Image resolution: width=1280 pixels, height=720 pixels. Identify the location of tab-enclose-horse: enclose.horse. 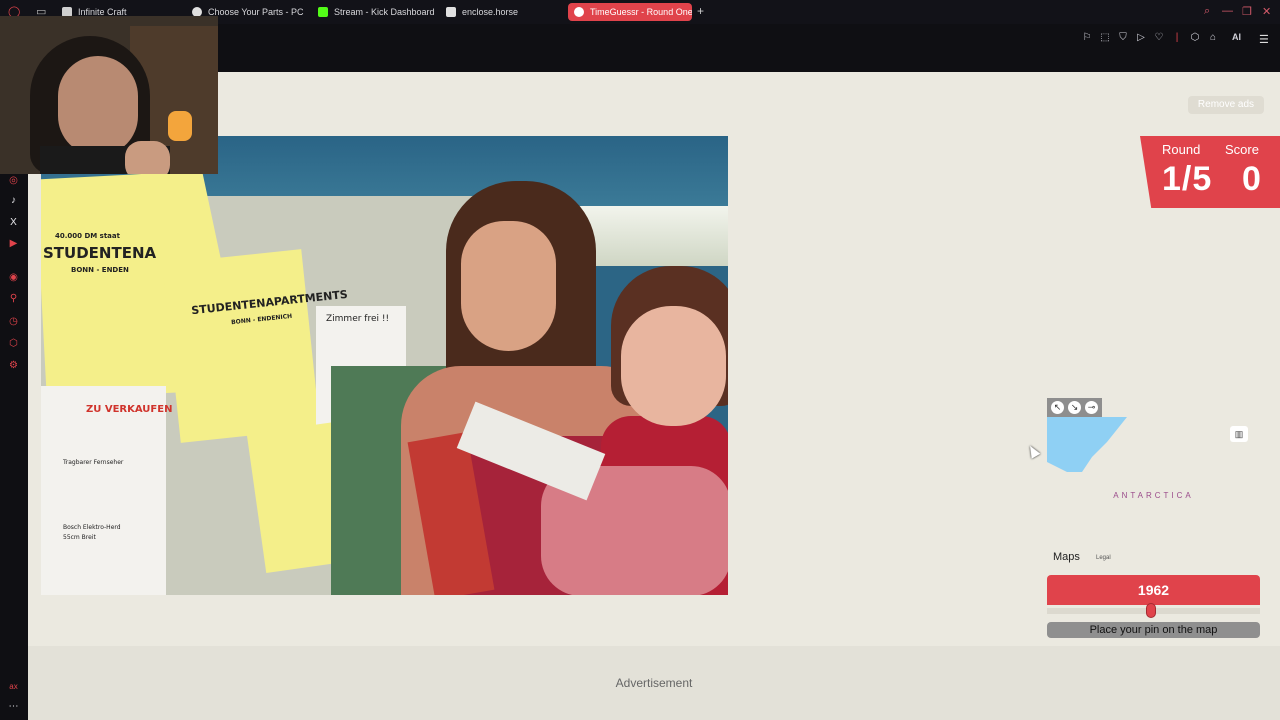
(500, 12).